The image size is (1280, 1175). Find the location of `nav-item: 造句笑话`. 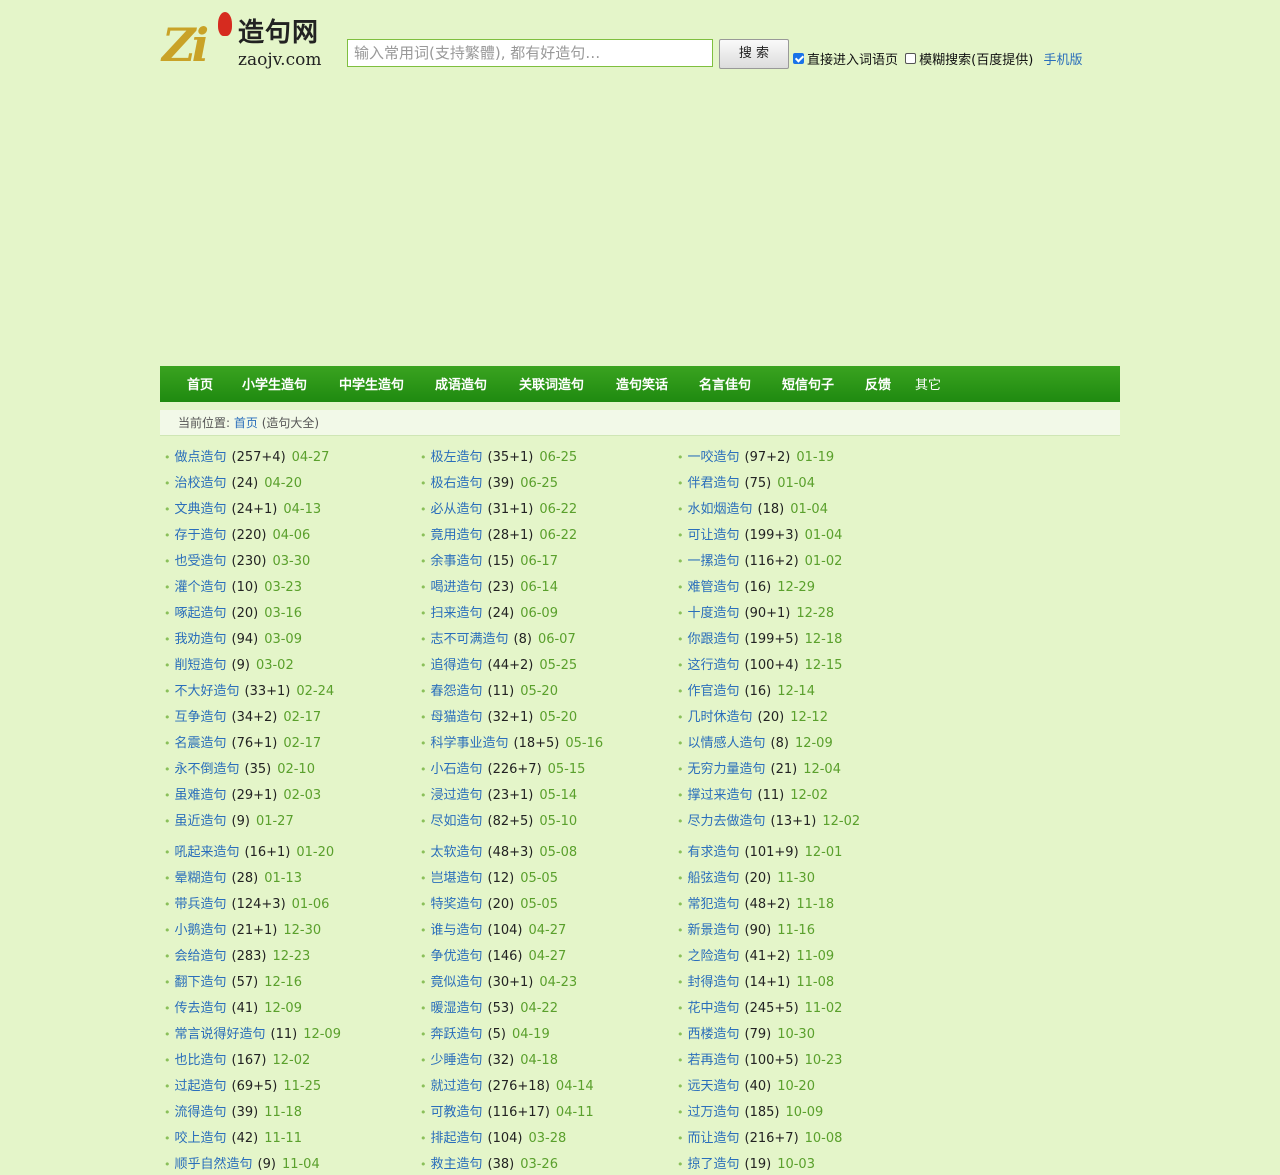

nav-item: 造句笑话 is located at coordinates (642, 384).